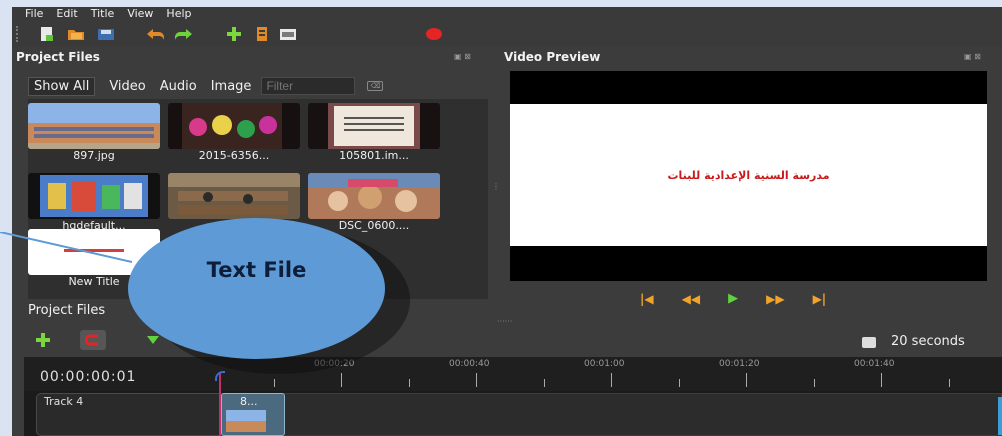 This screenshot has height=436, width=1002. I want to click on toolbar-grip-icon, so click(19, 34).